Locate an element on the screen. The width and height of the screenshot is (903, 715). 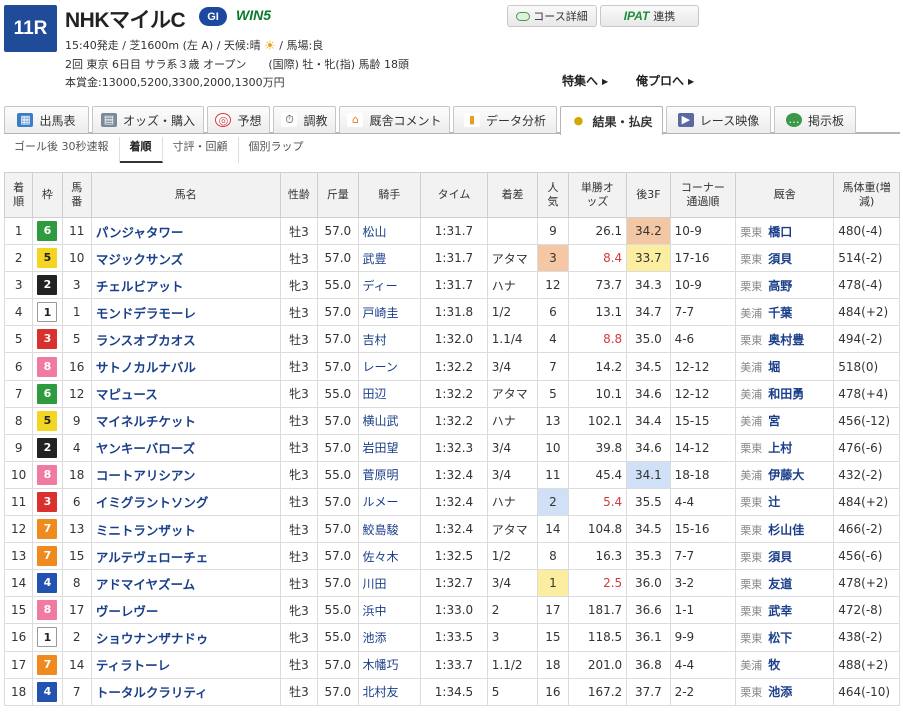
odds-cell: 45.4 is located at coordinates (597, 474).